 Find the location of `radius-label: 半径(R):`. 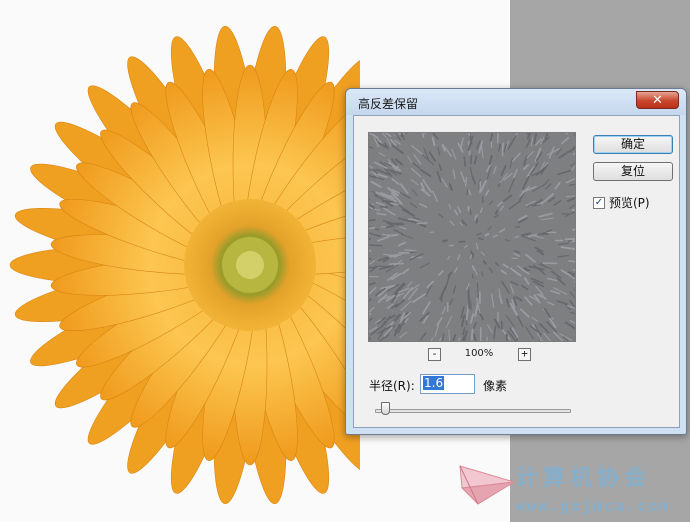

radius-label: 半径(R): is located at coordinates (392, 386).